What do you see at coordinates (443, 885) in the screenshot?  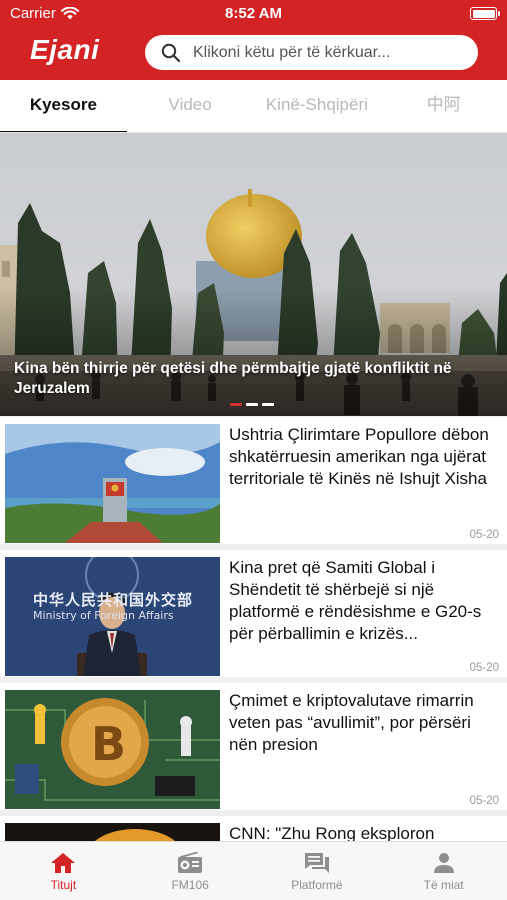 I see `nav-label: Të miat` at bounding box center [443, 885].